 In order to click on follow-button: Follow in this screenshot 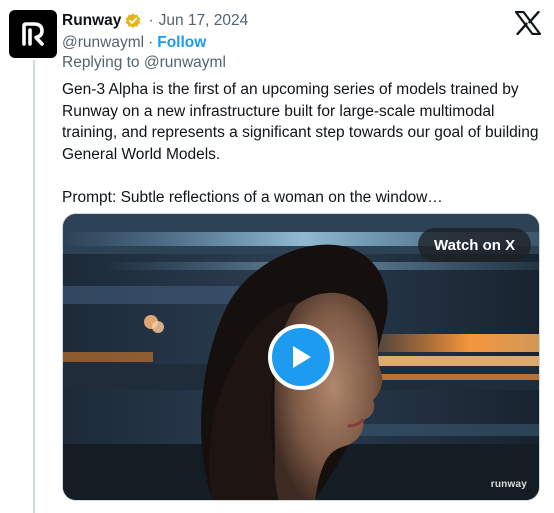, I will do `click(181, 43)`.